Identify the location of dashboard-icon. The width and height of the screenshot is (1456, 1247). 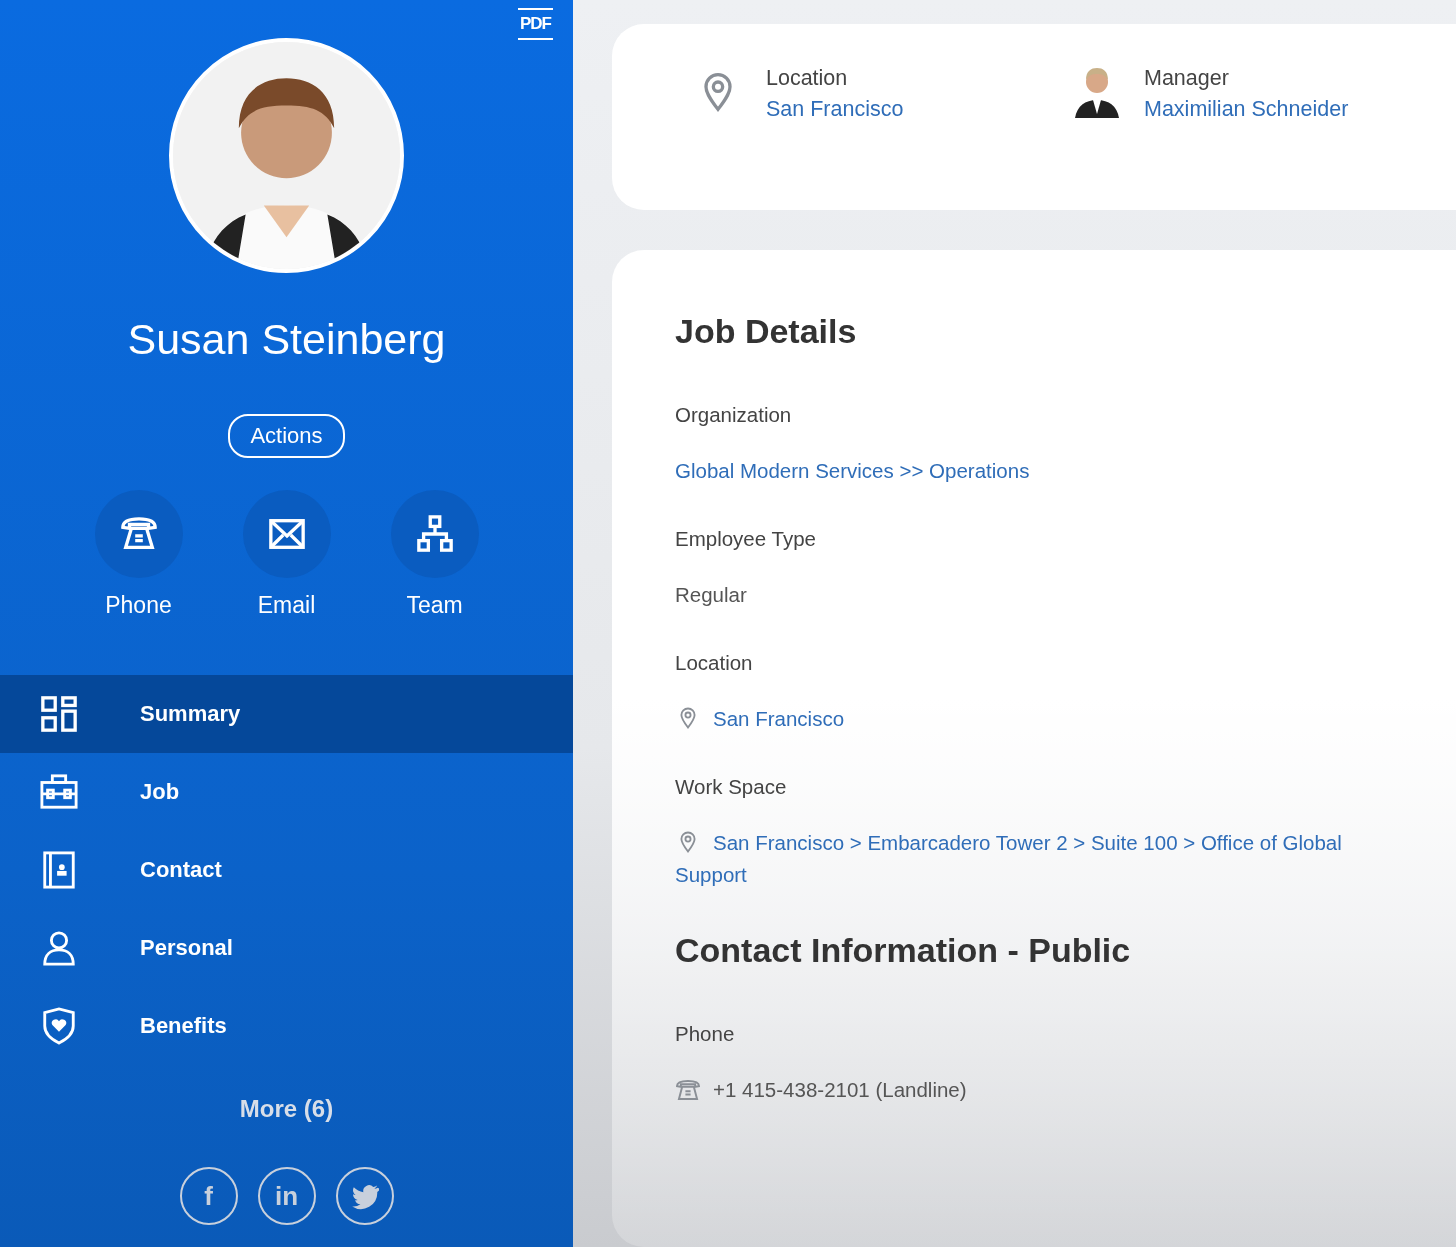
(59, 714).